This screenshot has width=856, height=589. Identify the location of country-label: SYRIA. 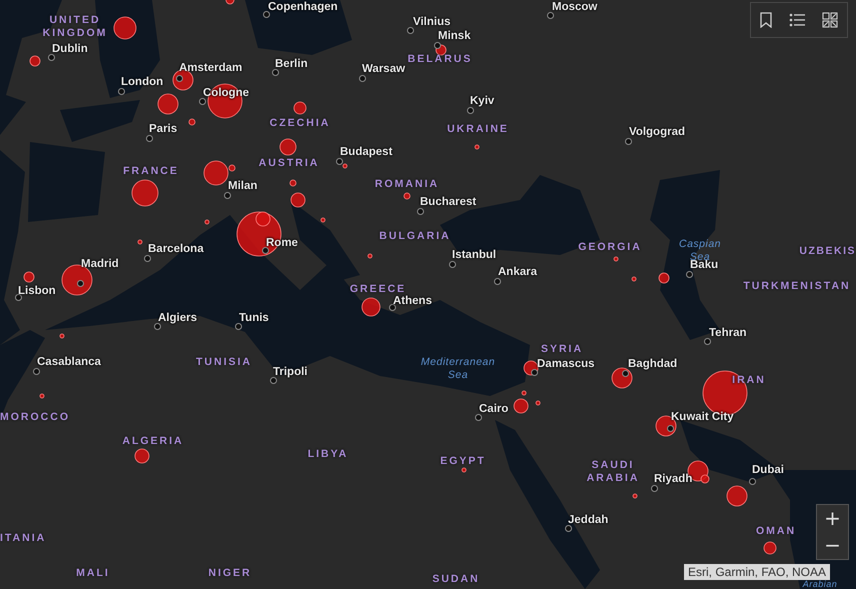
(562, 349).